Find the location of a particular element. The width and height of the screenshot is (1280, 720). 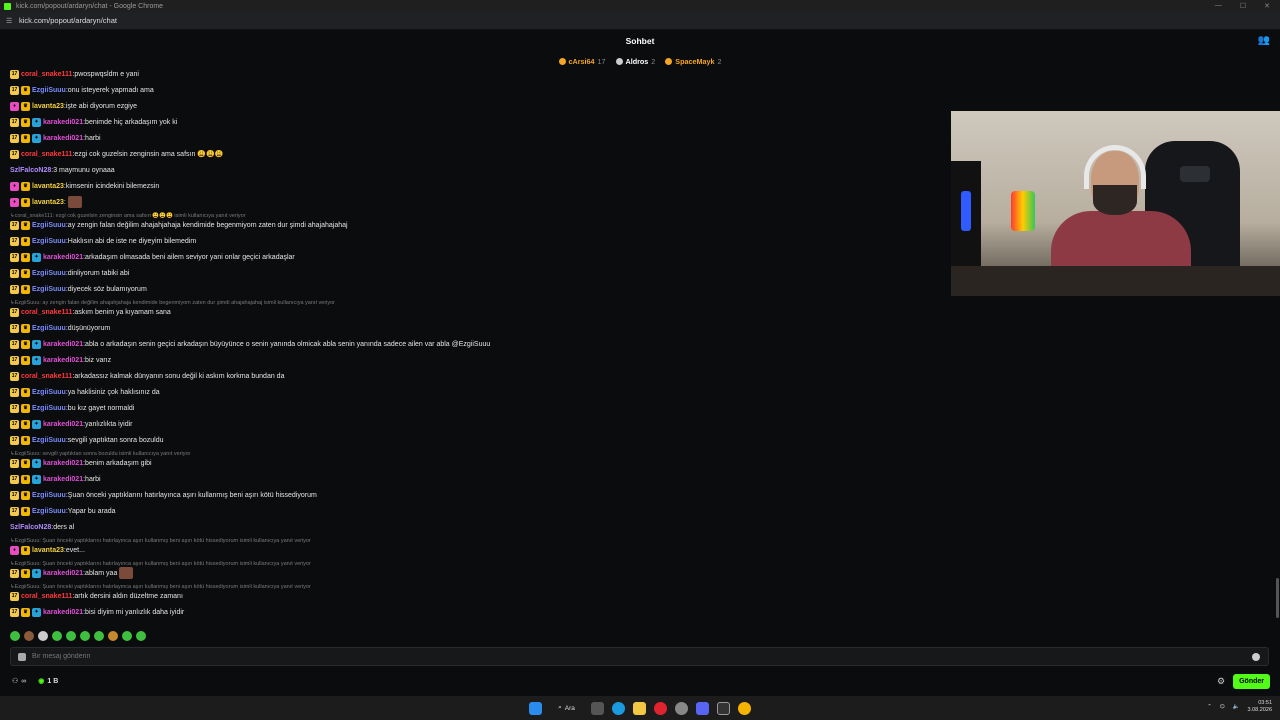

username: SzlFalcoN28 is located at coordinates (30, 527).